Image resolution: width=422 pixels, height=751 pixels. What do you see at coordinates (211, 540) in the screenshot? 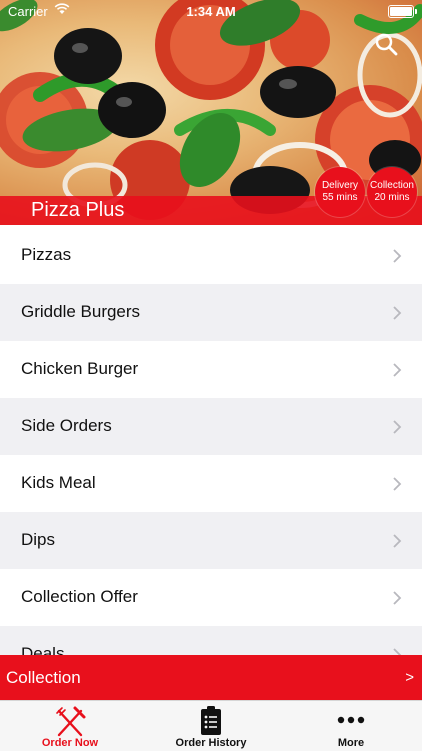
I see `menu-item-dips: Dips` at bounding box center [211, 540].